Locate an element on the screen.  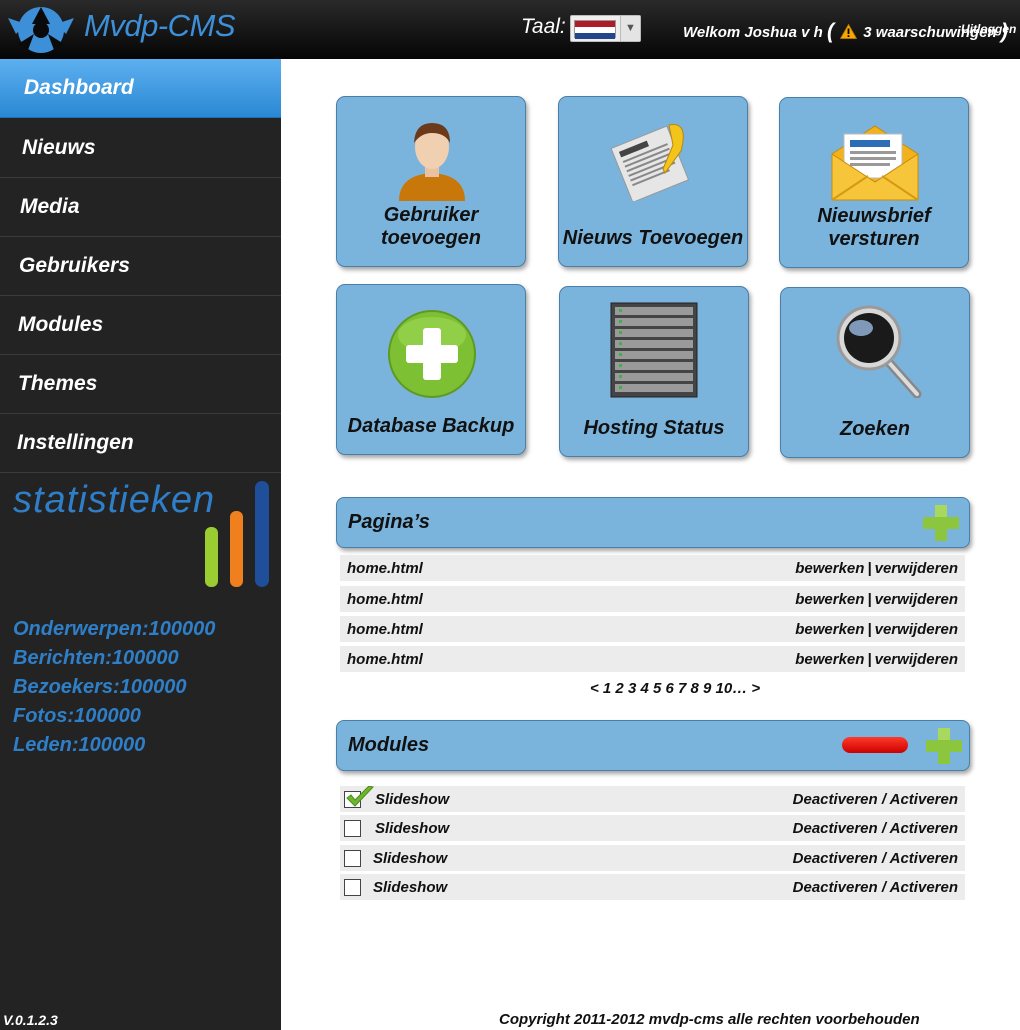
news-icon is located at coordinates (650, 162).